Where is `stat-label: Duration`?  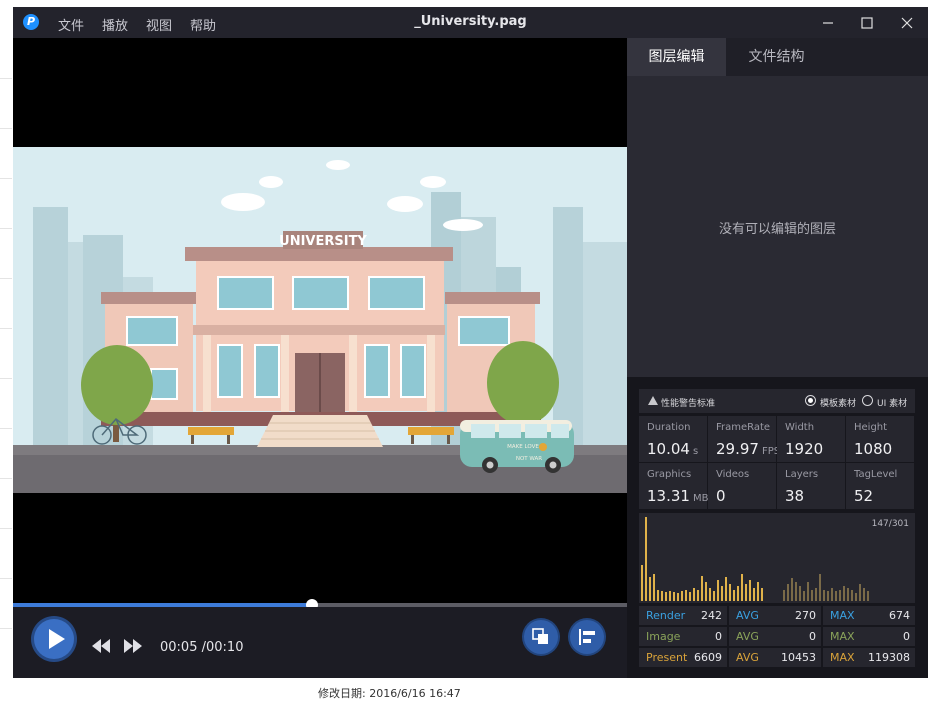 stat-label: Duration is located at coordinates (669, 427).